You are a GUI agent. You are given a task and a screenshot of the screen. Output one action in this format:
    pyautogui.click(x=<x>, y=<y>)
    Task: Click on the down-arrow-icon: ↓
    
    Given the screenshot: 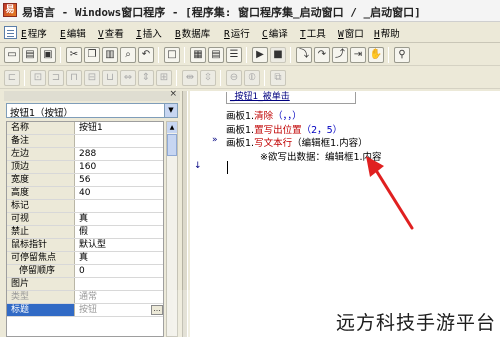 What is the action you would take?
    pyautogui.click(x=198, y=166)
    